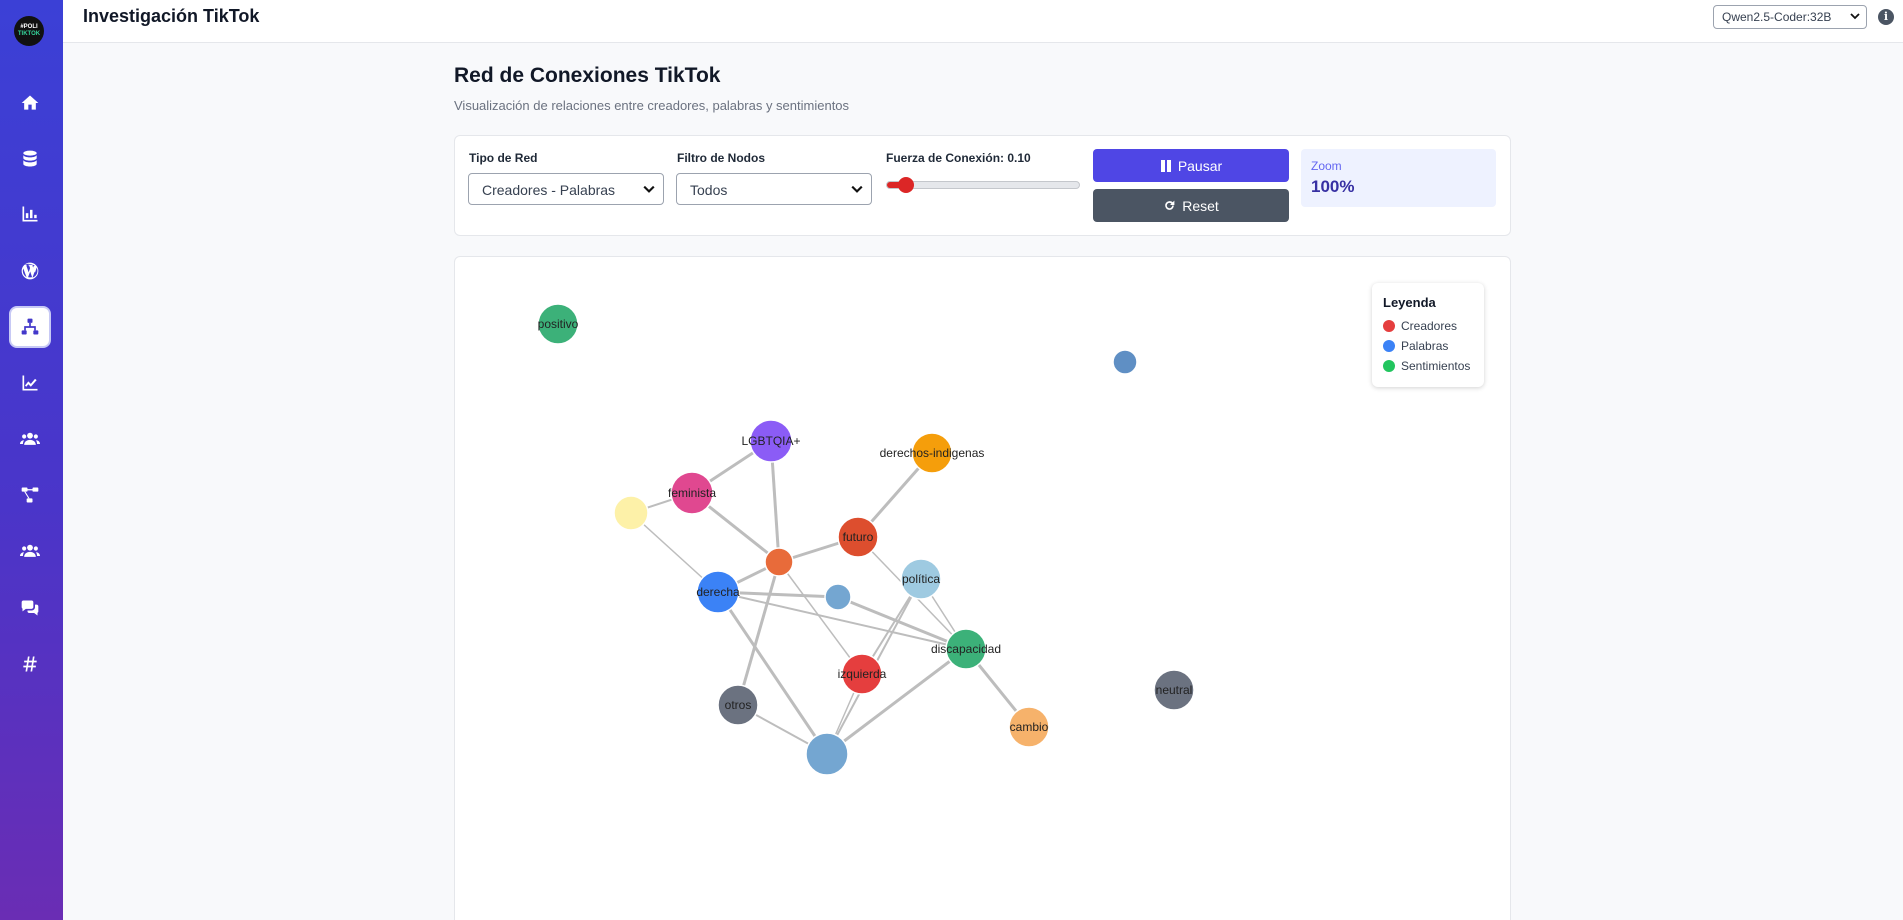  I want to click on sidebar-item-wordpress, so click(30, 271).